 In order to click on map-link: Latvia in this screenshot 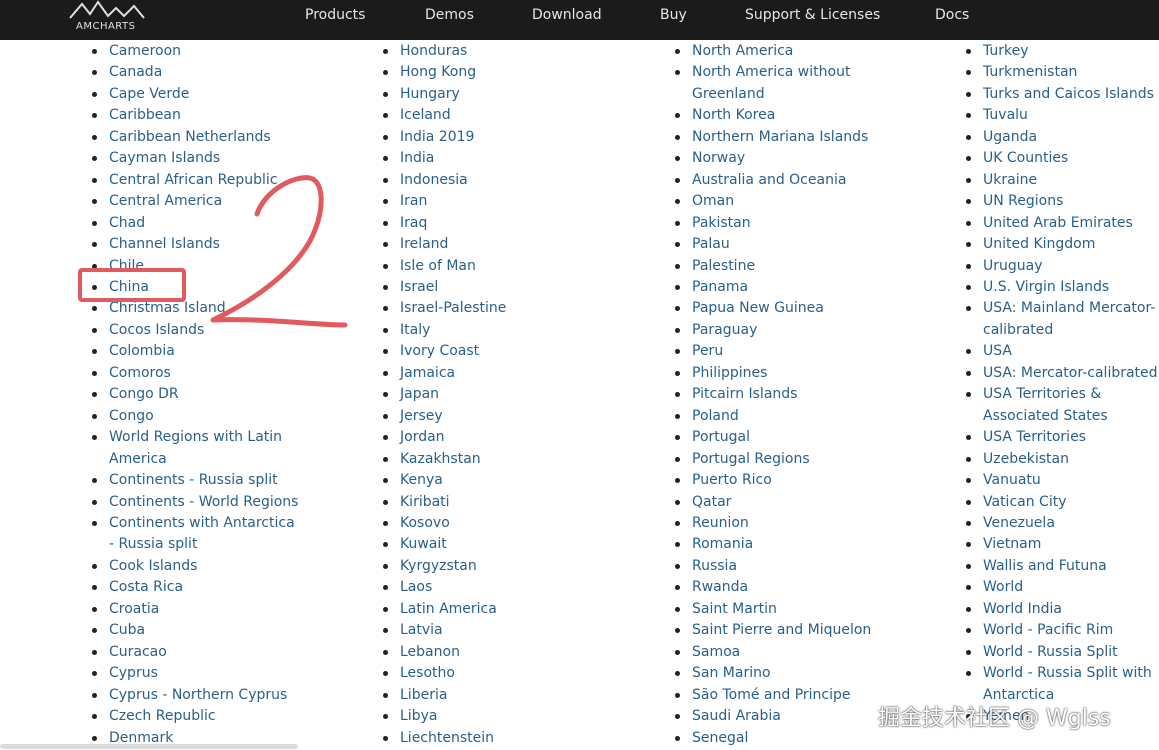, I will do `click(421, 630)`.